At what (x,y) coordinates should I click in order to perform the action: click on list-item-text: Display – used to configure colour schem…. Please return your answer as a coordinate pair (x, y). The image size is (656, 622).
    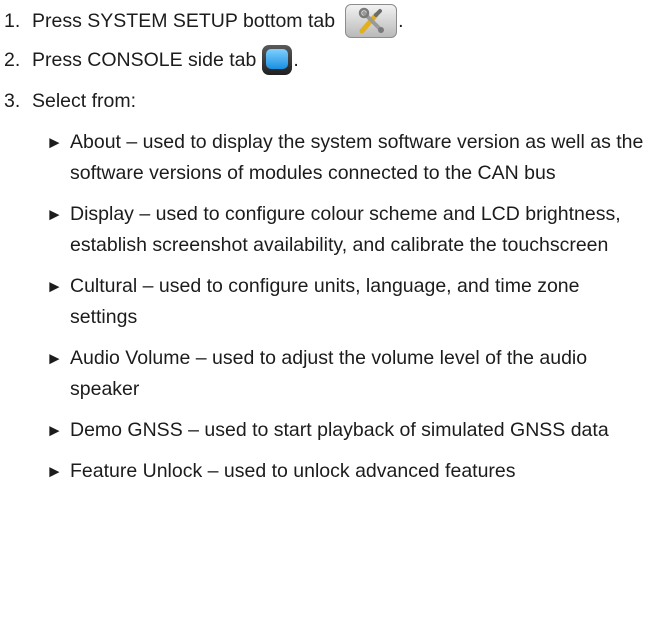
    Looking at the image, I should click on (345, 229).